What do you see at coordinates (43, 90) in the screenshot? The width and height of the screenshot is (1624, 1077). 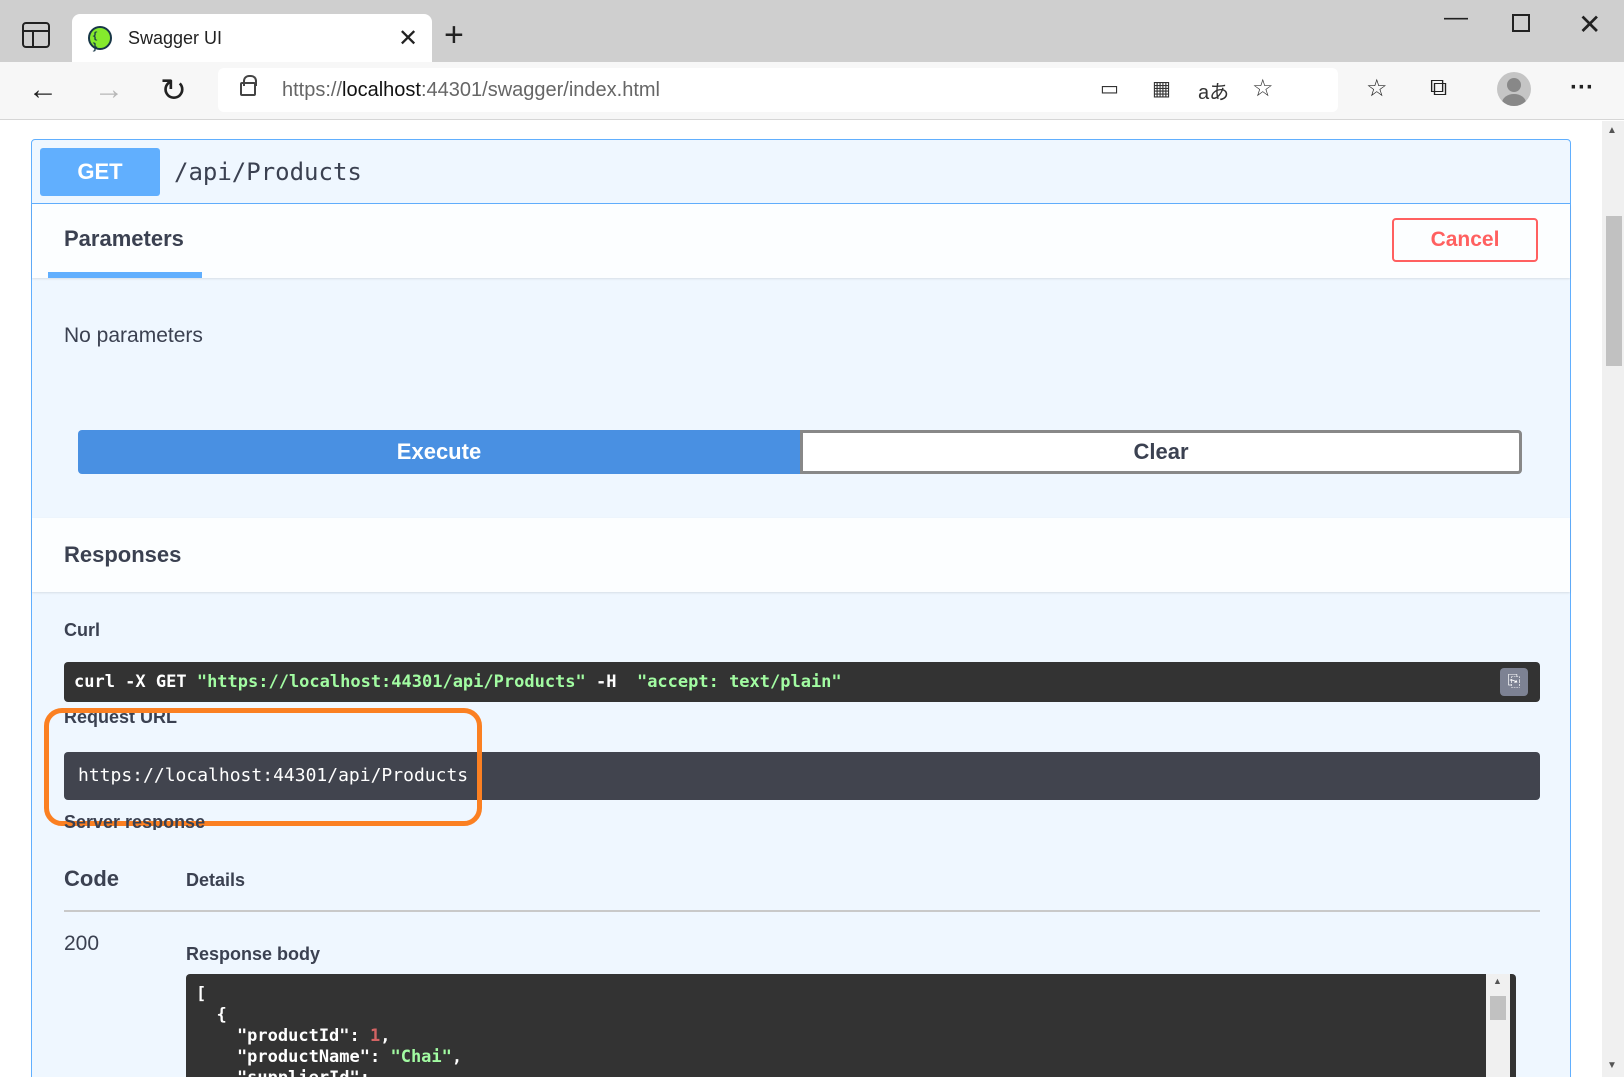 I see `back-icon: ←` at bounding box center [43, 90].